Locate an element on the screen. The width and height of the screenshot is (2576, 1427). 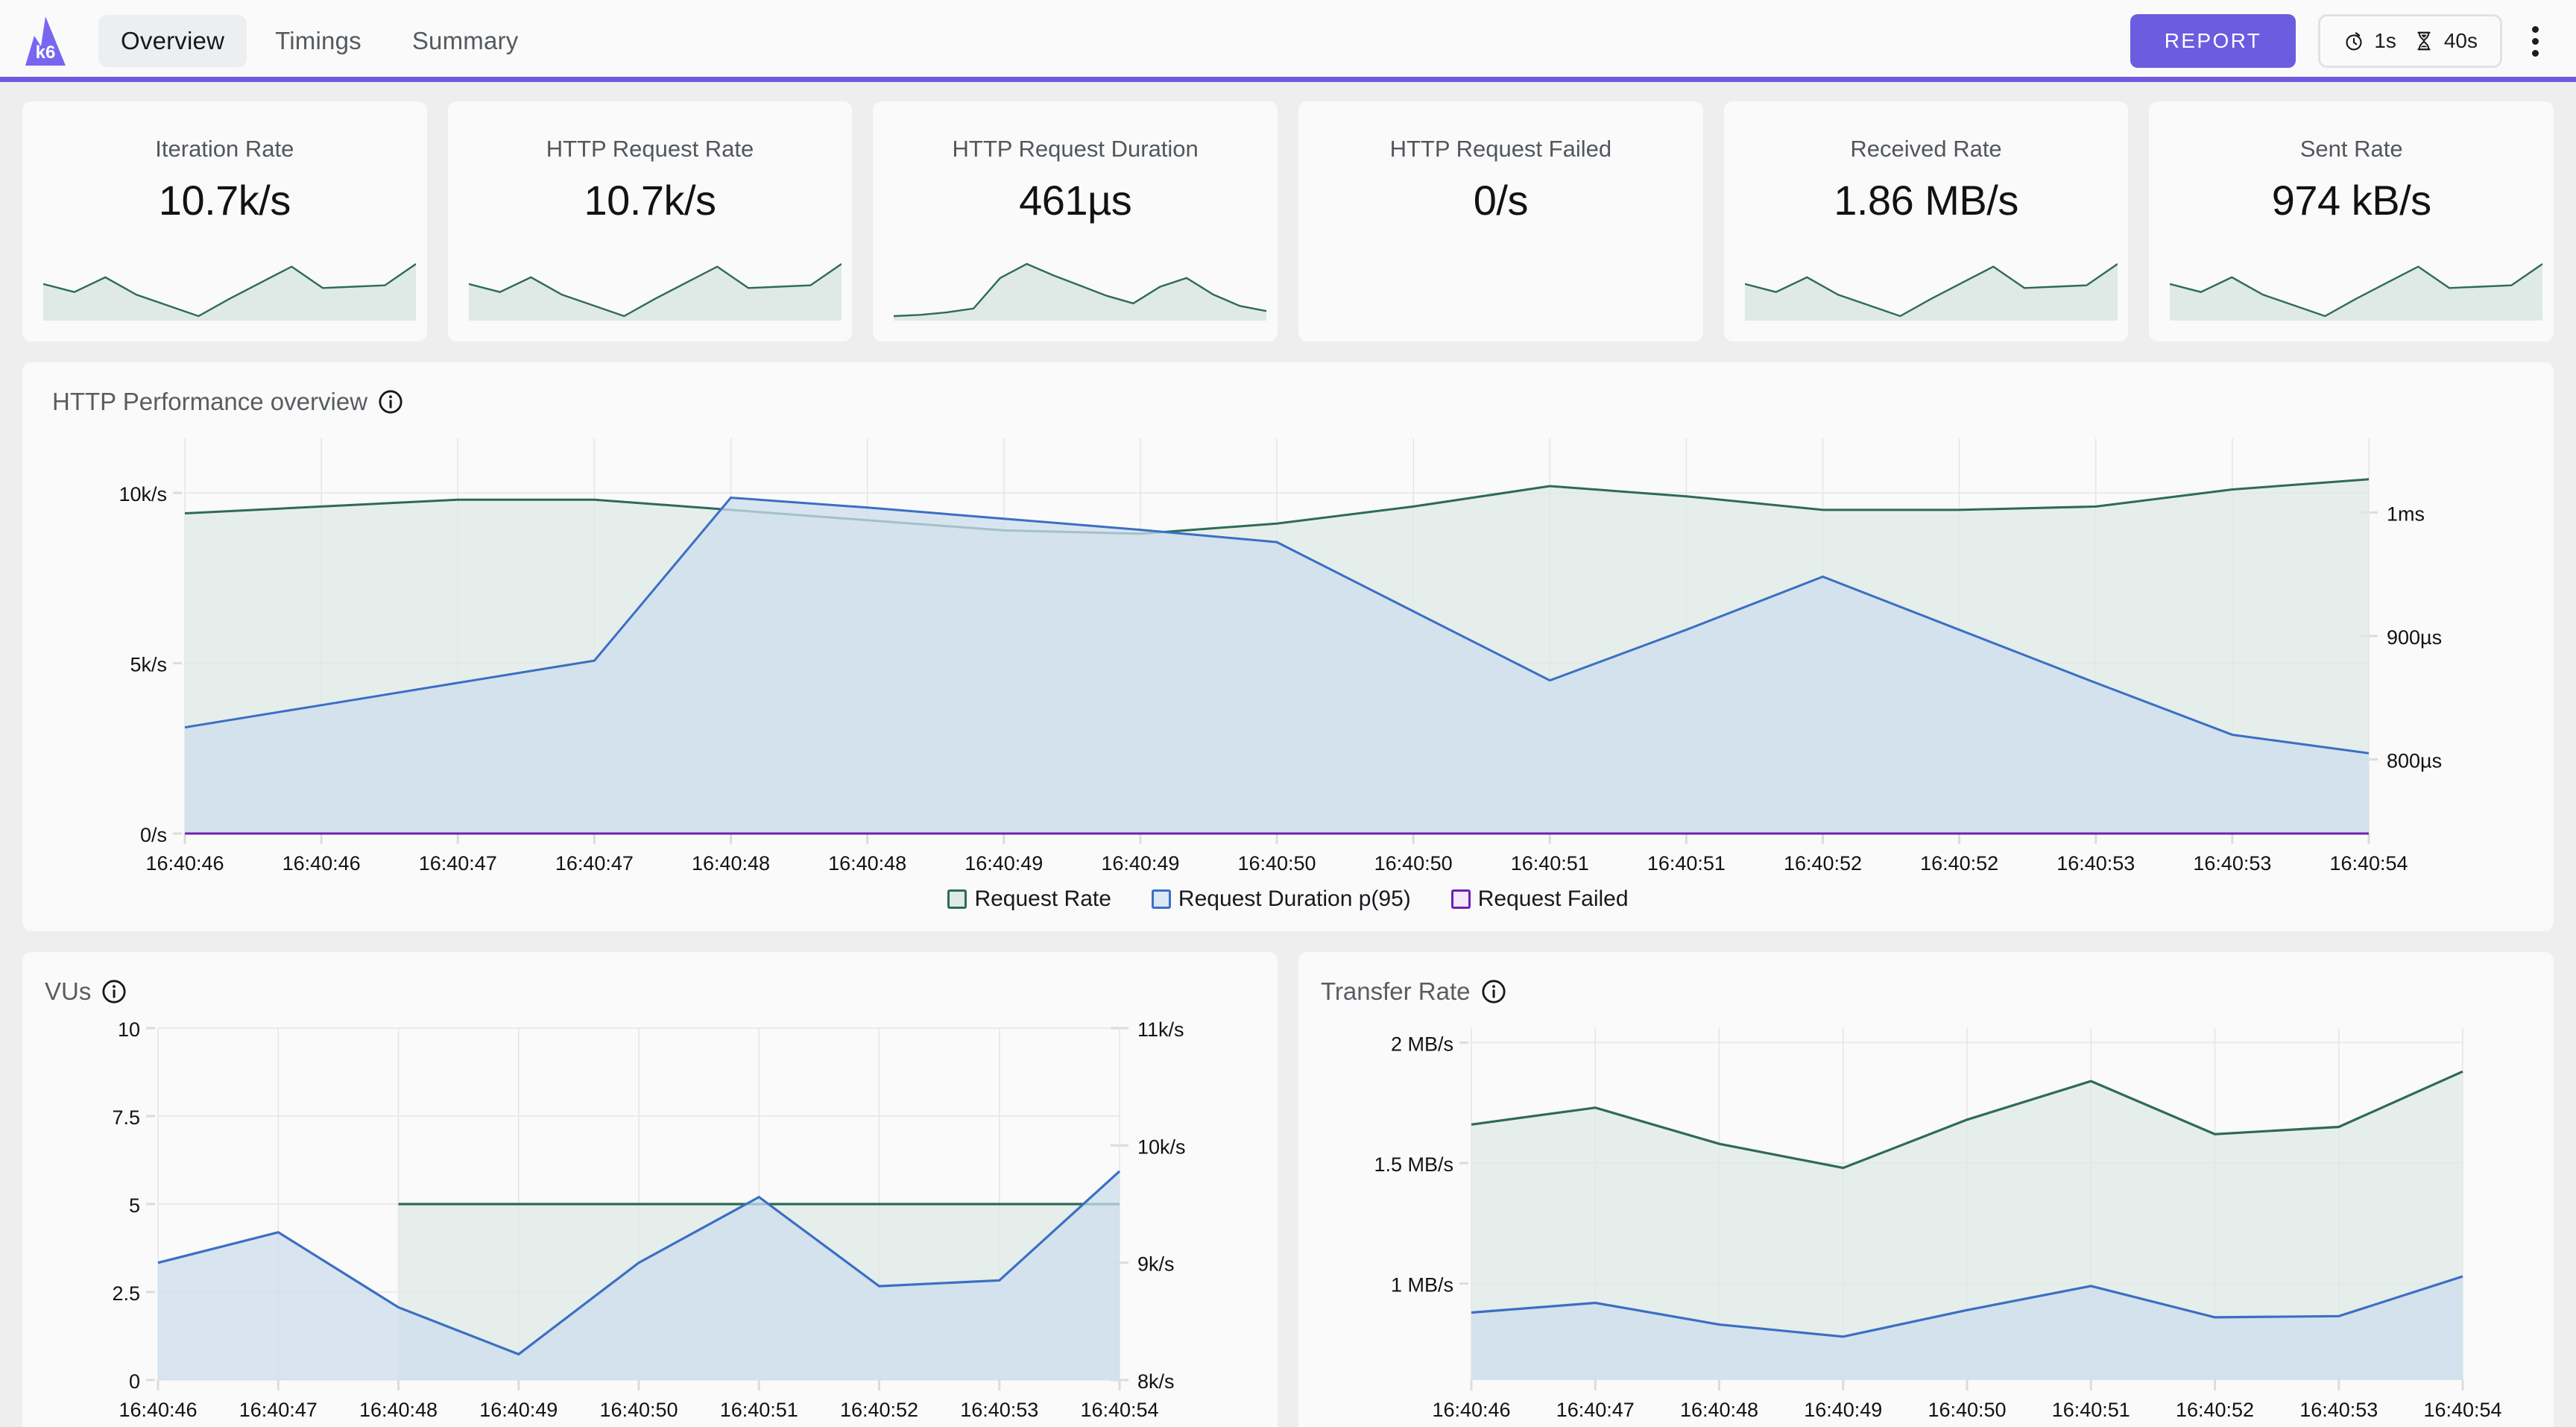
tab-overview: Overview is located at coordinates (172, 41).